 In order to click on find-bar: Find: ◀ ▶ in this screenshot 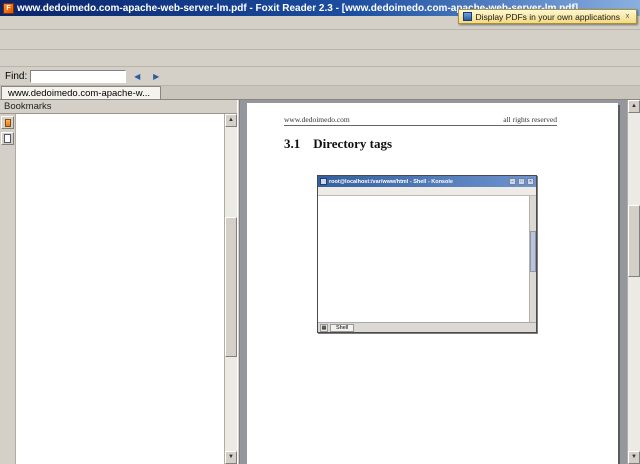, I will do `click(320, 76)`.